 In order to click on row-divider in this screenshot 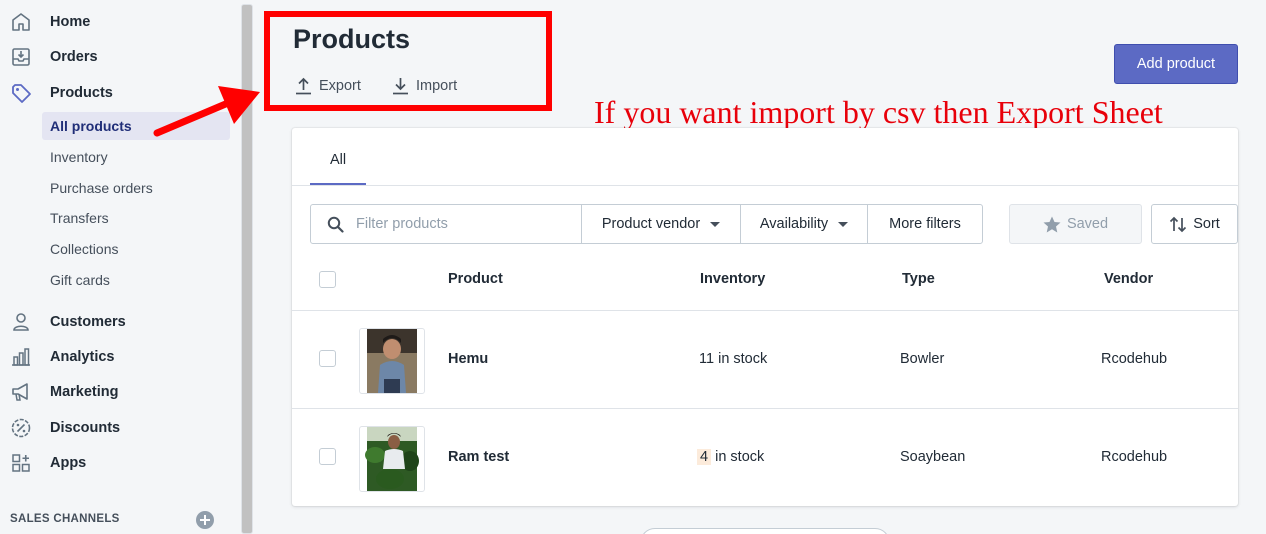, I will do `click(765, 408)`.